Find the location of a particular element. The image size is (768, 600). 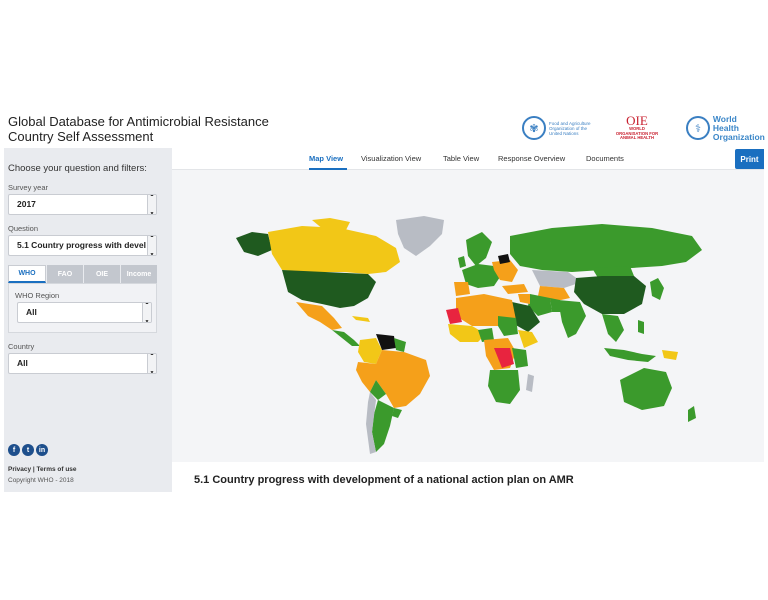

who-logo-text: World Health Organization is located at coordinates (738, 127).